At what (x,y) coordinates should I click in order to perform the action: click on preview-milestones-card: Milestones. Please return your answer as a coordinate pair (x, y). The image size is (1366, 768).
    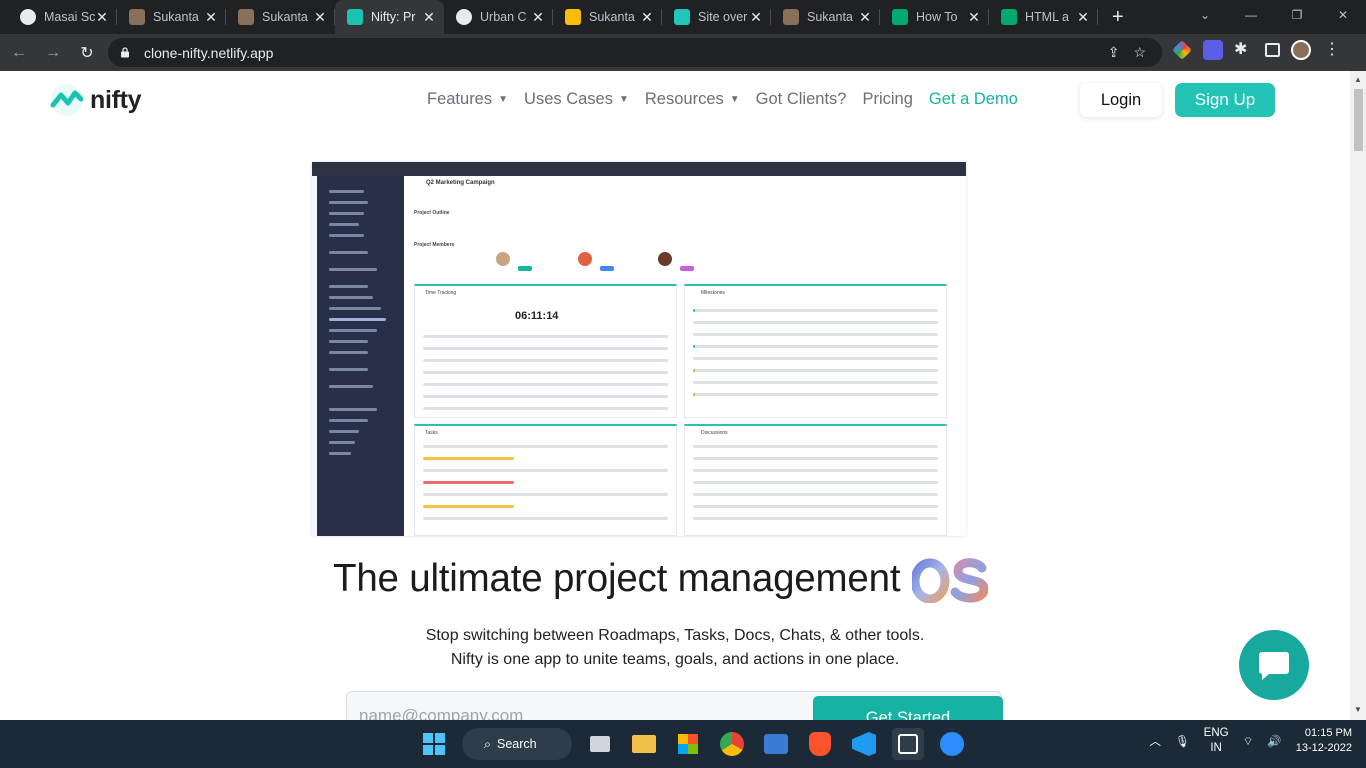
    Looking at the image, I should click on (815, 351).